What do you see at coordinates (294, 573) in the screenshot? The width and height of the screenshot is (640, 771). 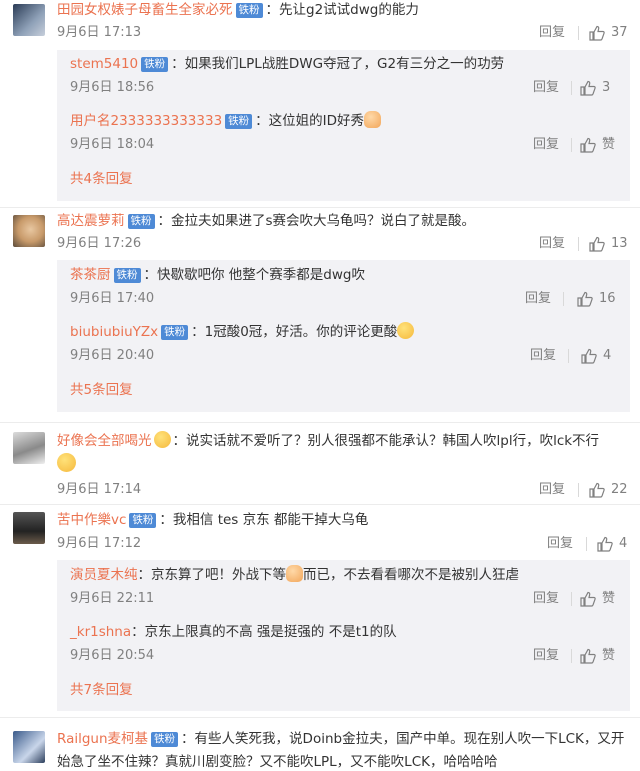 I see `horse-emoji-icon` at bounding box center [294, 573].